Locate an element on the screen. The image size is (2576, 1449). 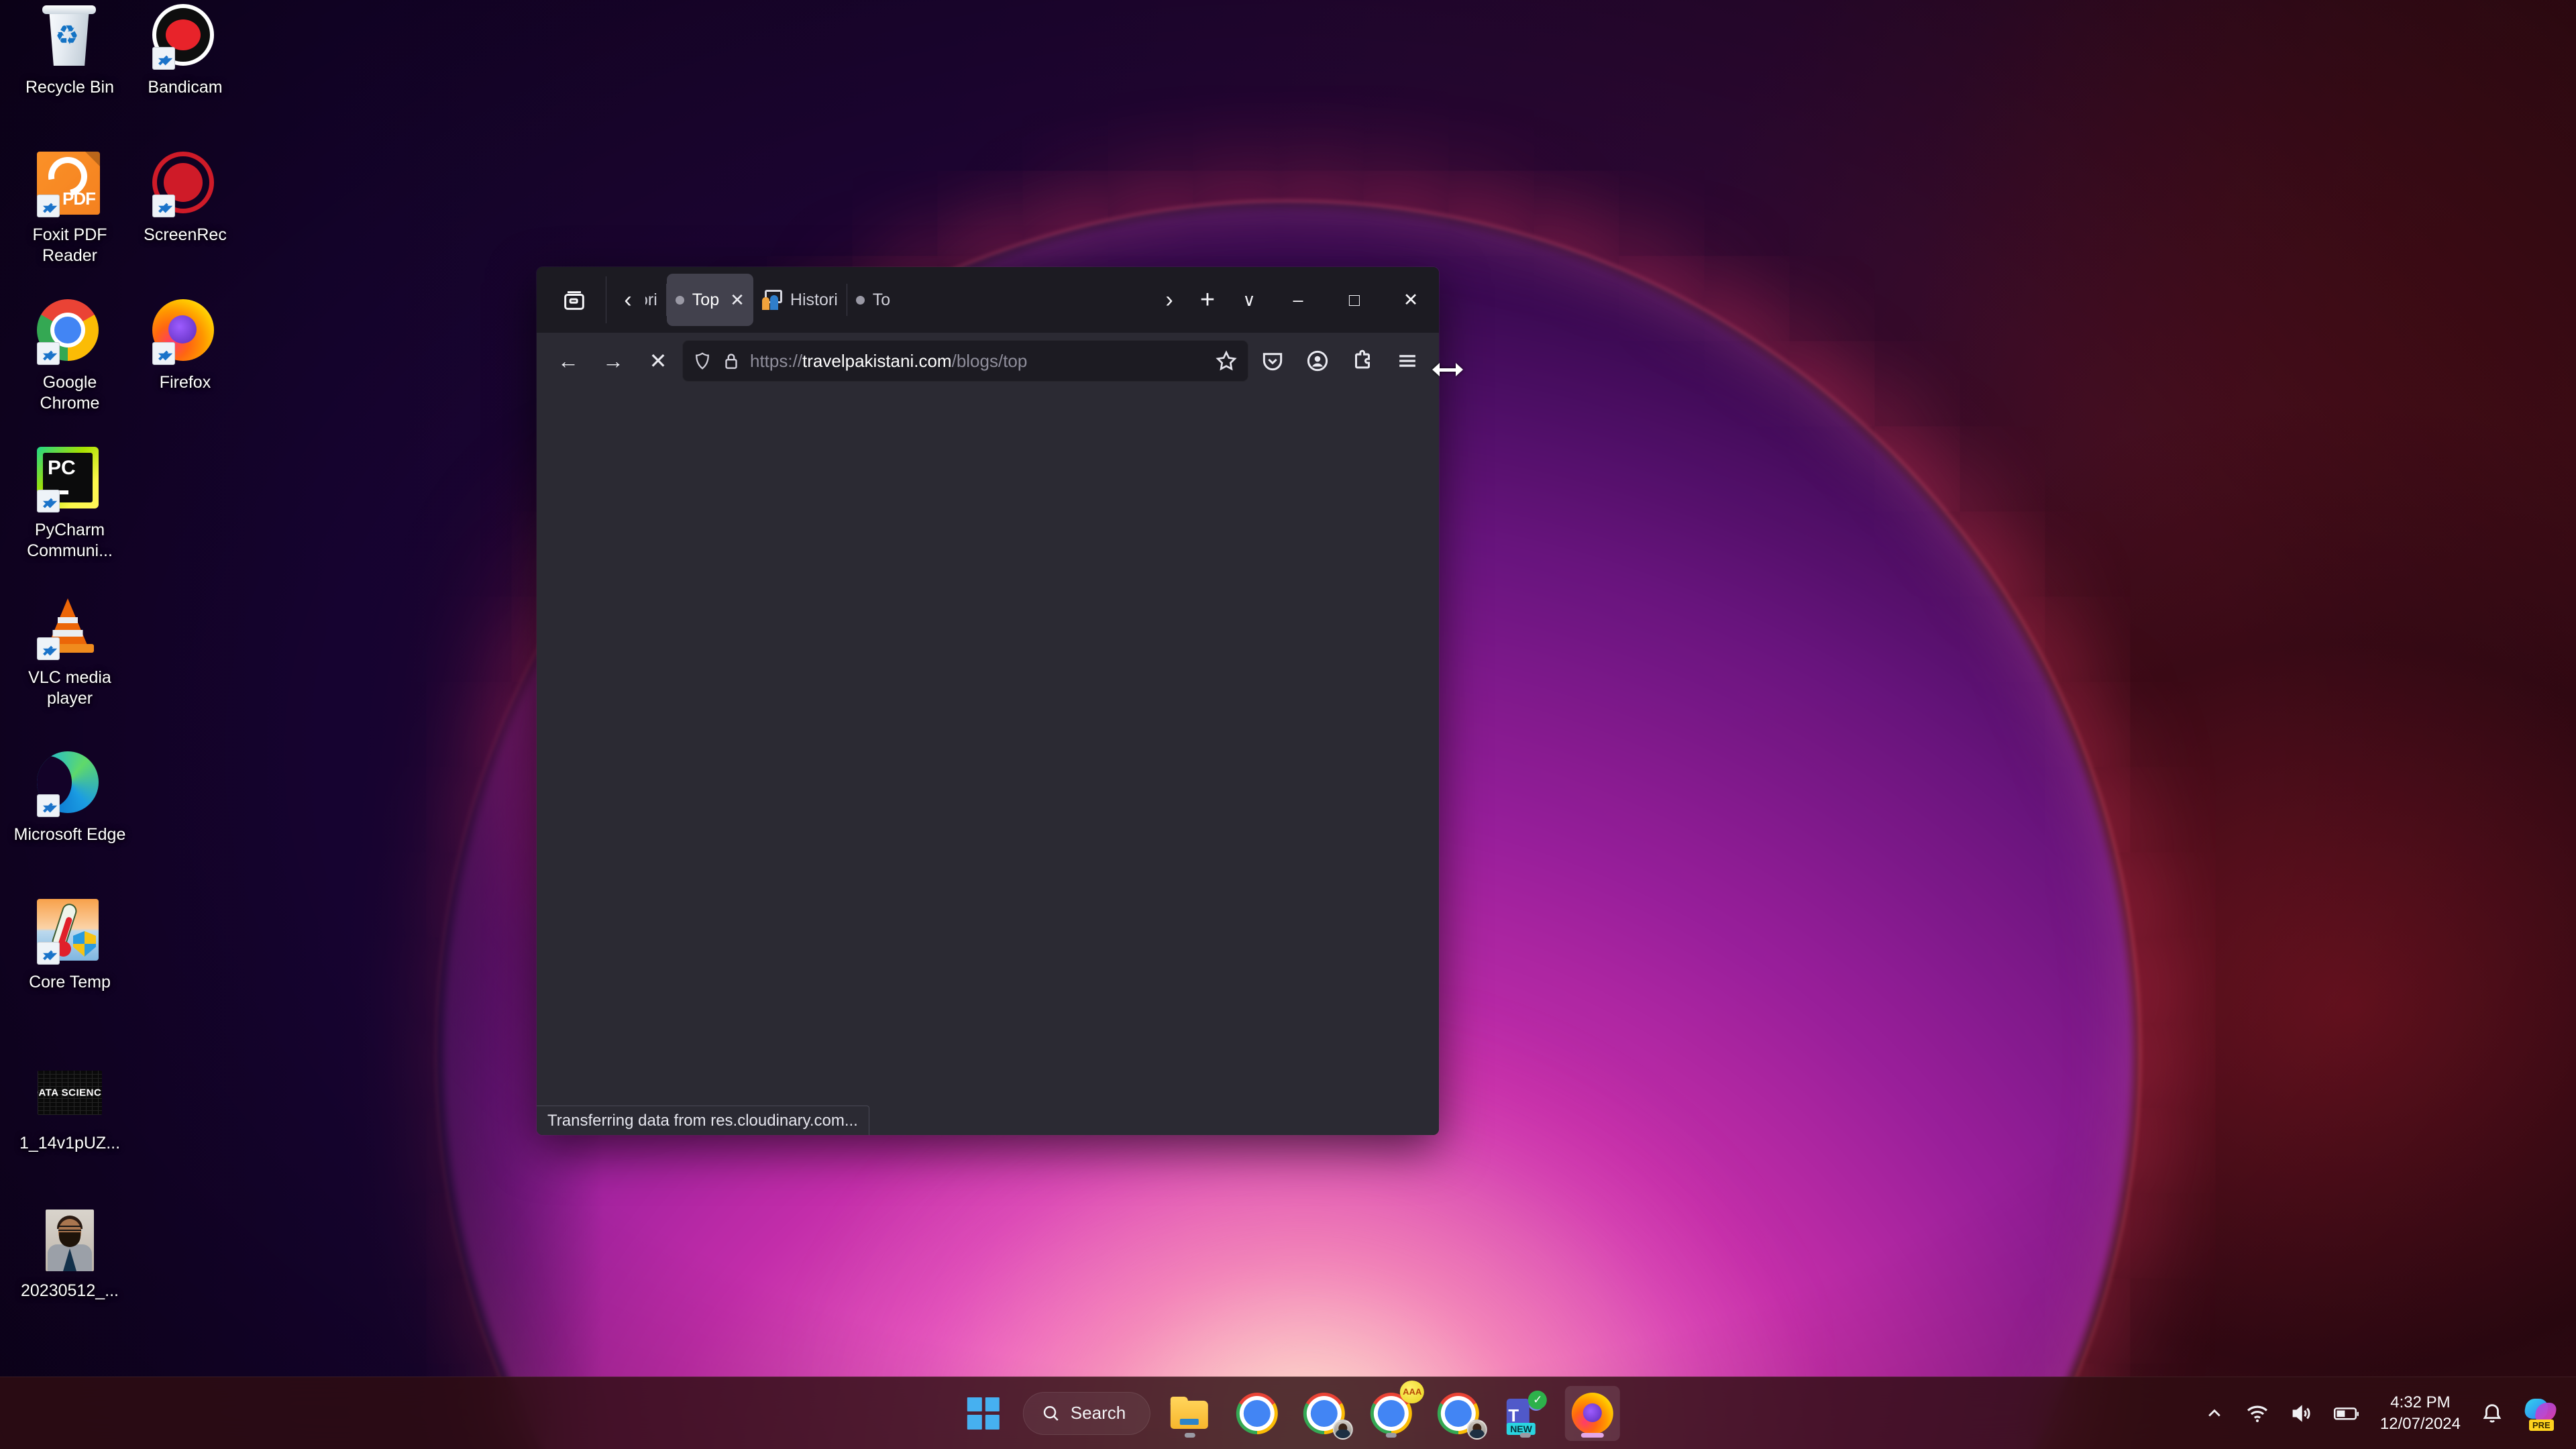
notifications-button is located at coordinates (2492, 1413).